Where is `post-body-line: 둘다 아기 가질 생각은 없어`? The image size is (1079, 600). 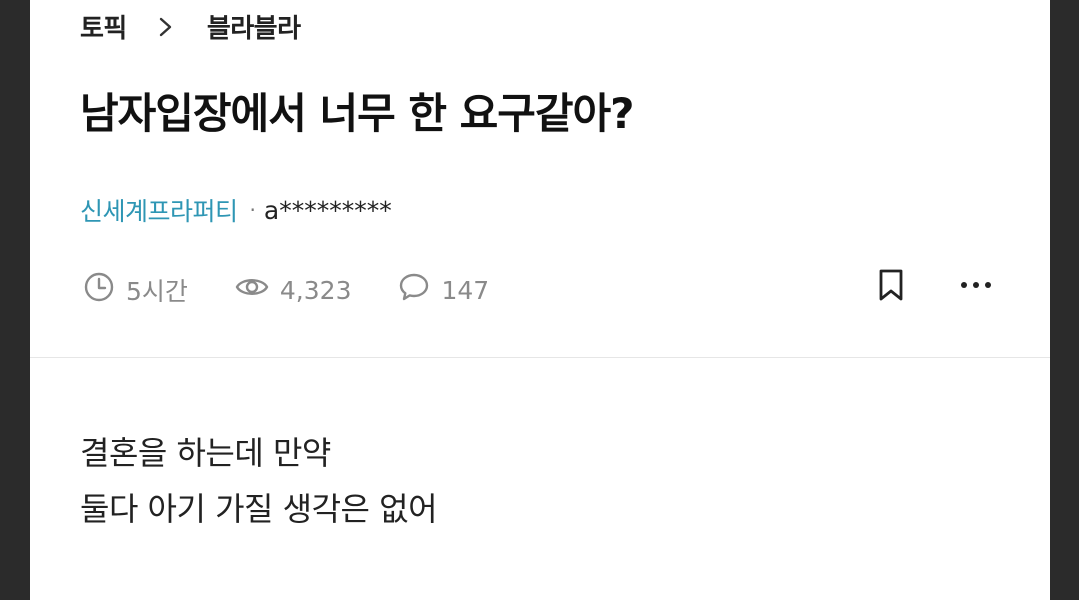
post-body-line: 둘다 아기 가질 생각은 없어 is located at coordinates (259, 509).